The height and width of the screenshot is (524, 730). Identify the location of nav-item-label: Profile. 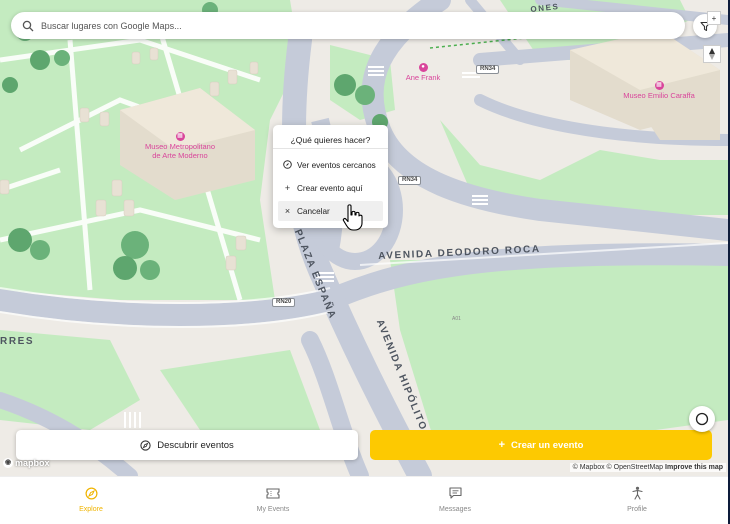
(637, 509).